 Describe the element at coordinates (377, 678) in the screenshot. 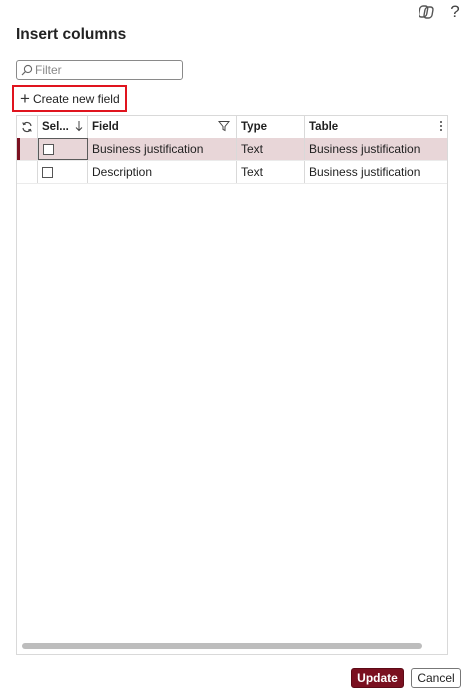

I see `update-button: Update` at that location.